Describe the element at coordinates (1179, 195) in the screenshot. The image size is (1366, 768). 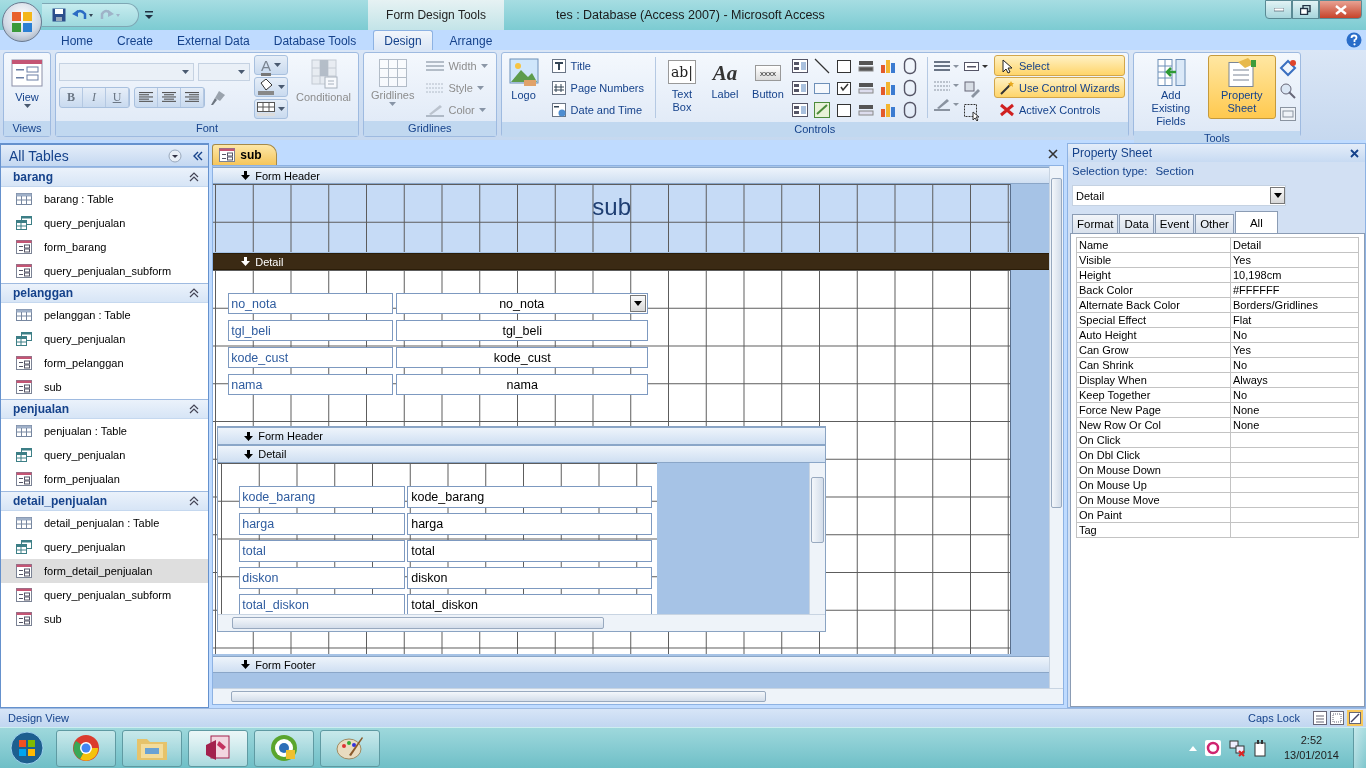
I see `object-selector-dropdown: Detail` at that location.